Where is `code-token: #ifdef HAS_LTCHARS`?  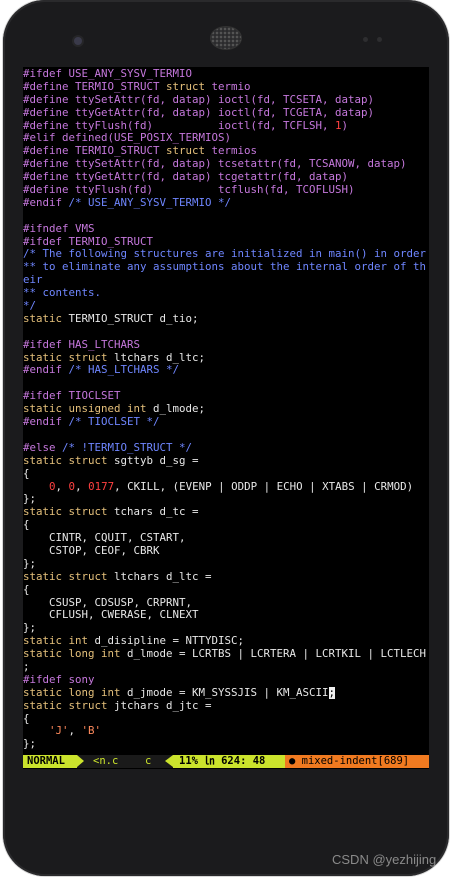 code-token: #ifdef HAS_LTCHARS is located at coordinates (82, 344).